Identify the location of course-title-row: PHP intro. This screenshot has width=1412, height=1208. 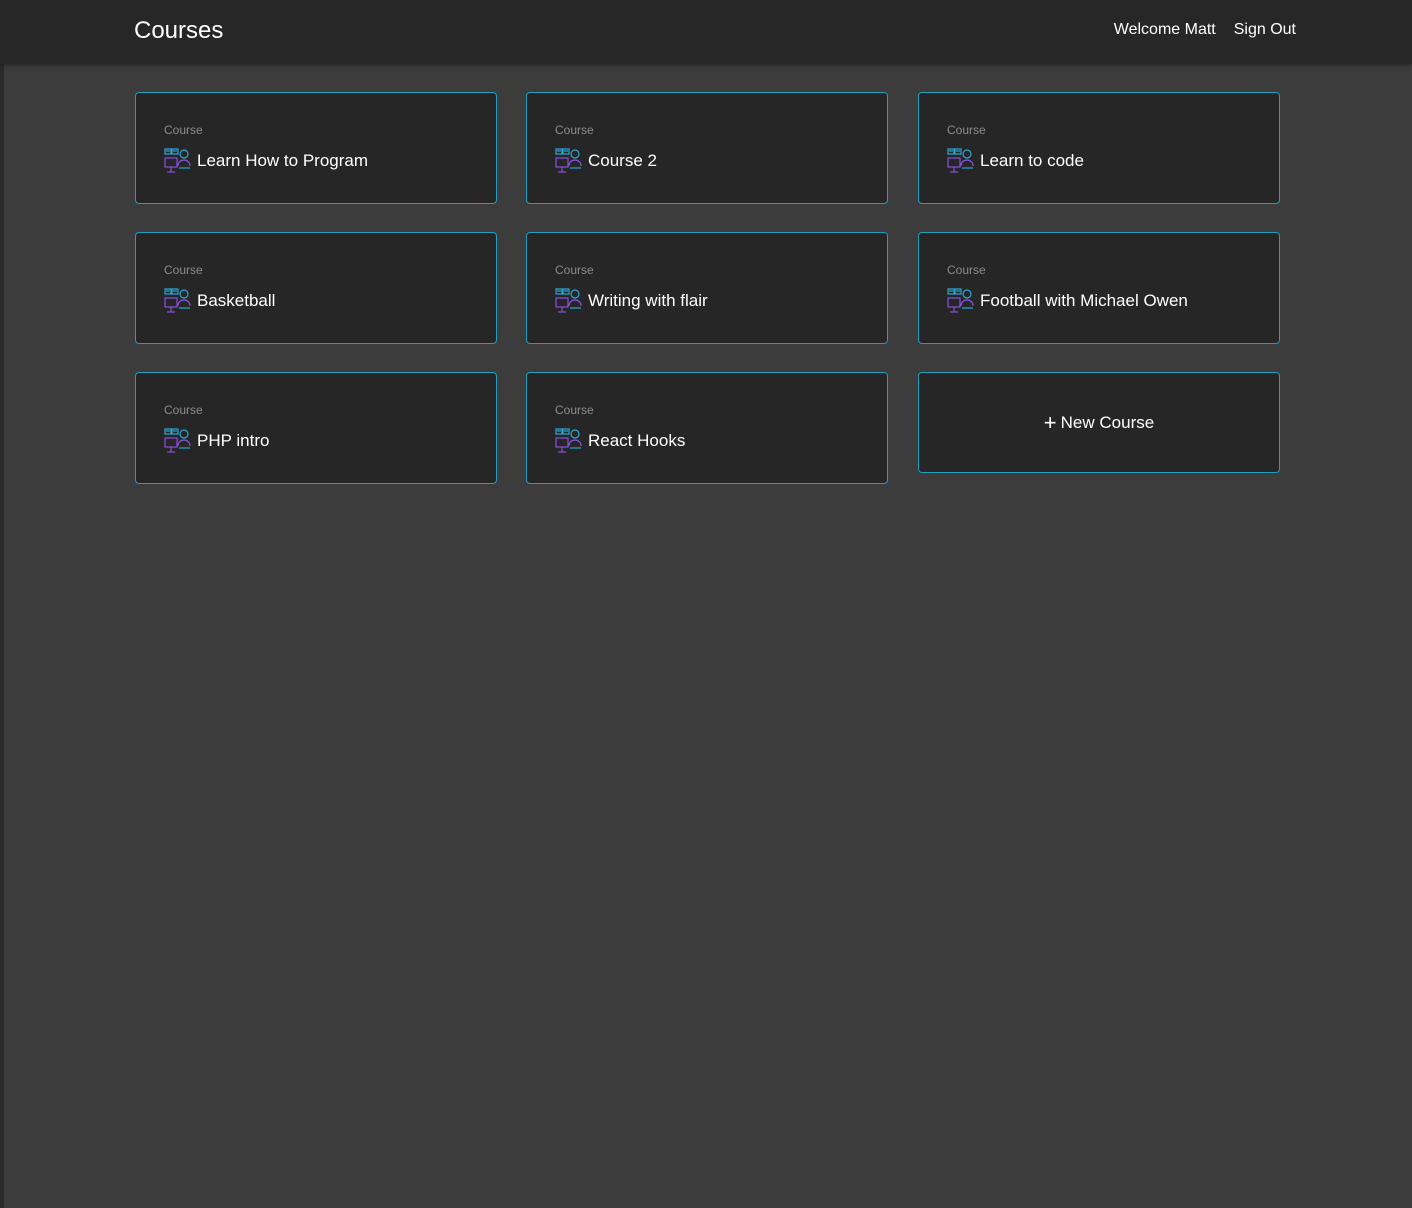
(216, 441).